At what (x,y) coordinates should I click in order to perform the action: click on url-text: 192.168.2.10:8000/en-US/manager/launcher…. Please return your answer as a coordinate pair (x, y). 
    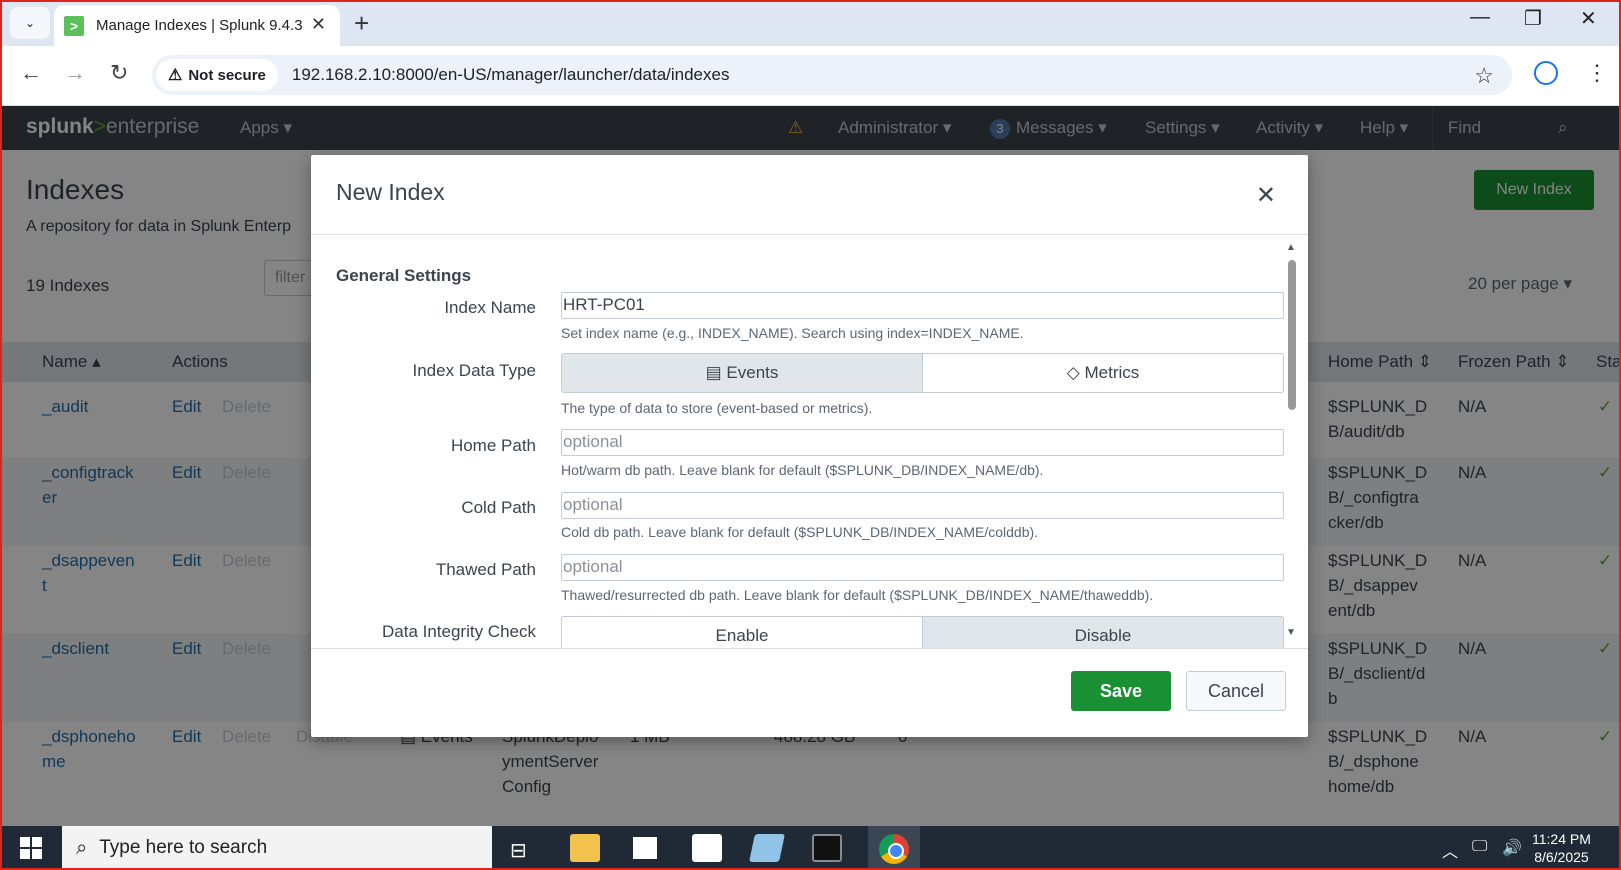
    Looking at the image, I should click on (511, 75).